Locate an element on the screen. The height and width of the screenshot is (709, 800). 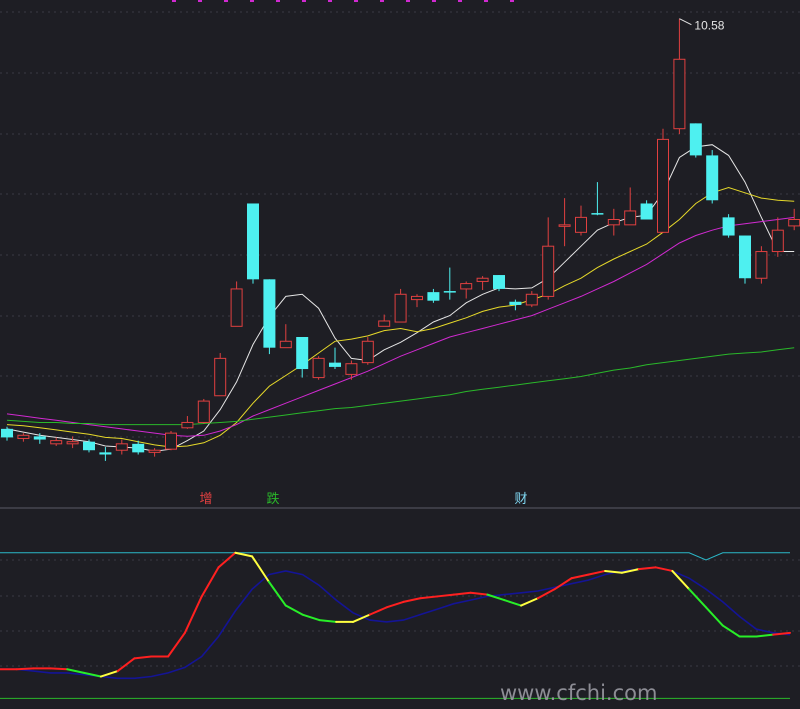
bottom-label-cai: 财 is located at coordinates (520, 498).